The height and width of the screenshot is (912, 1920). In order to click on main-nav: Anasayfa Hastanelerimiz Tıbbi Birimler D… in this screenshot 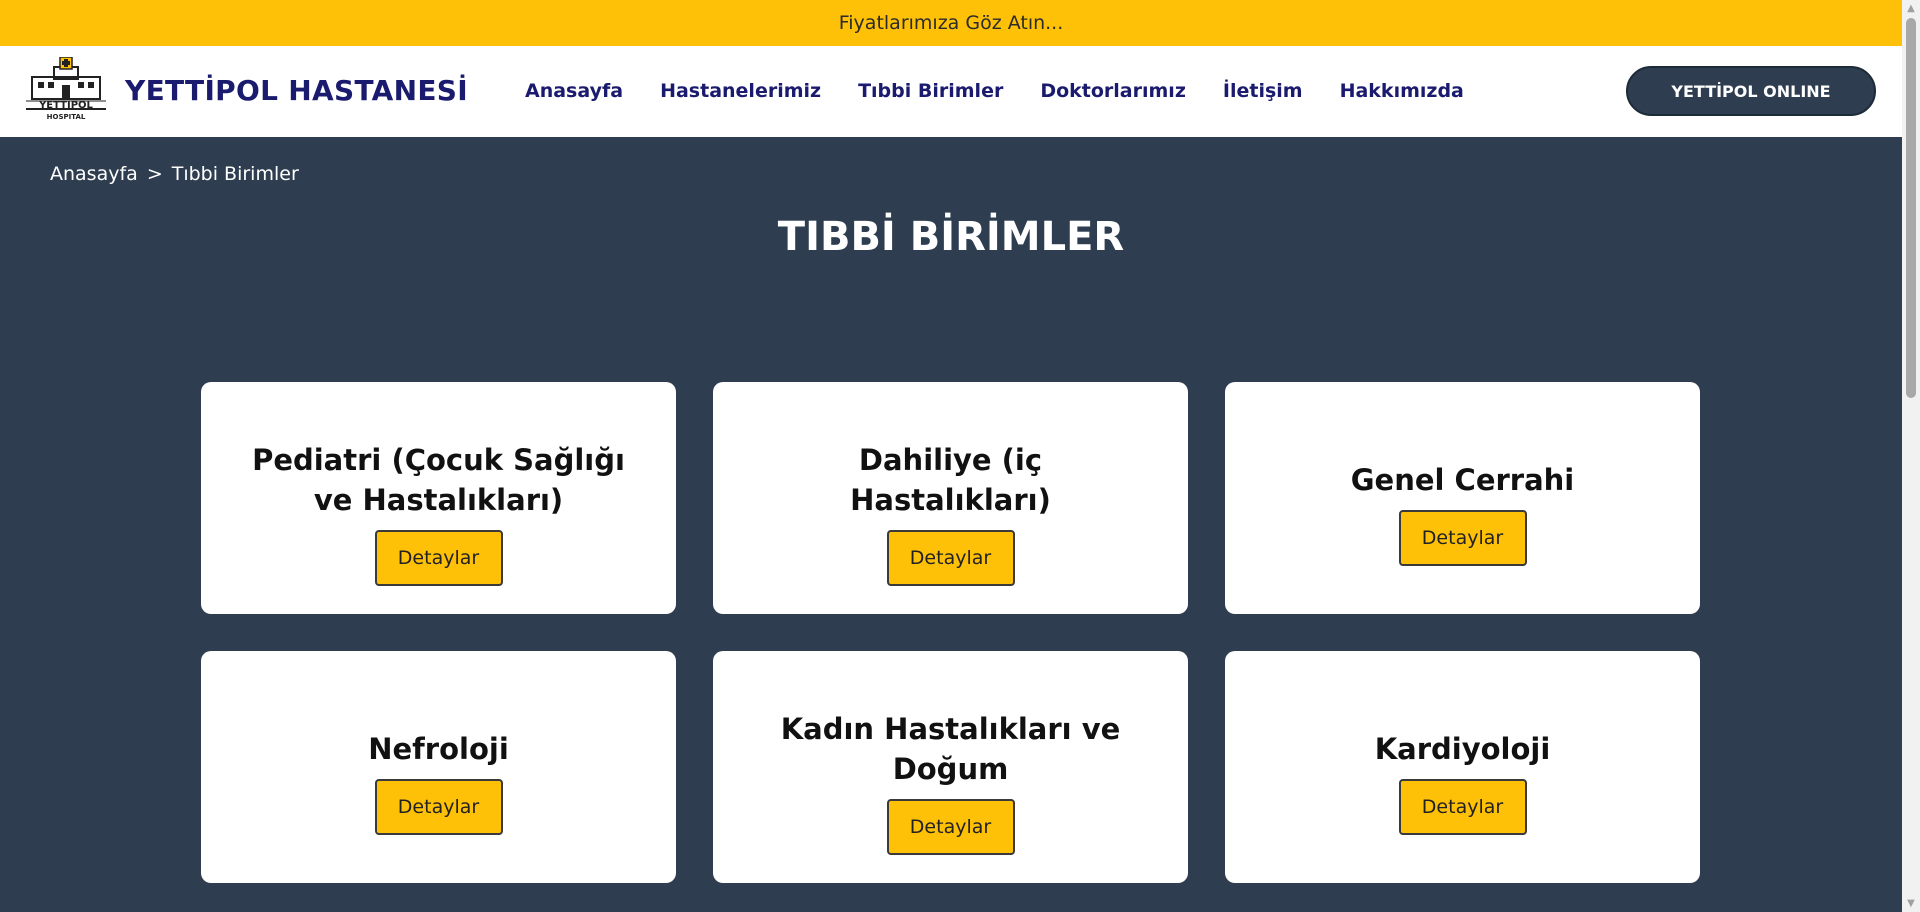, I will do `click(1013, 91)`.